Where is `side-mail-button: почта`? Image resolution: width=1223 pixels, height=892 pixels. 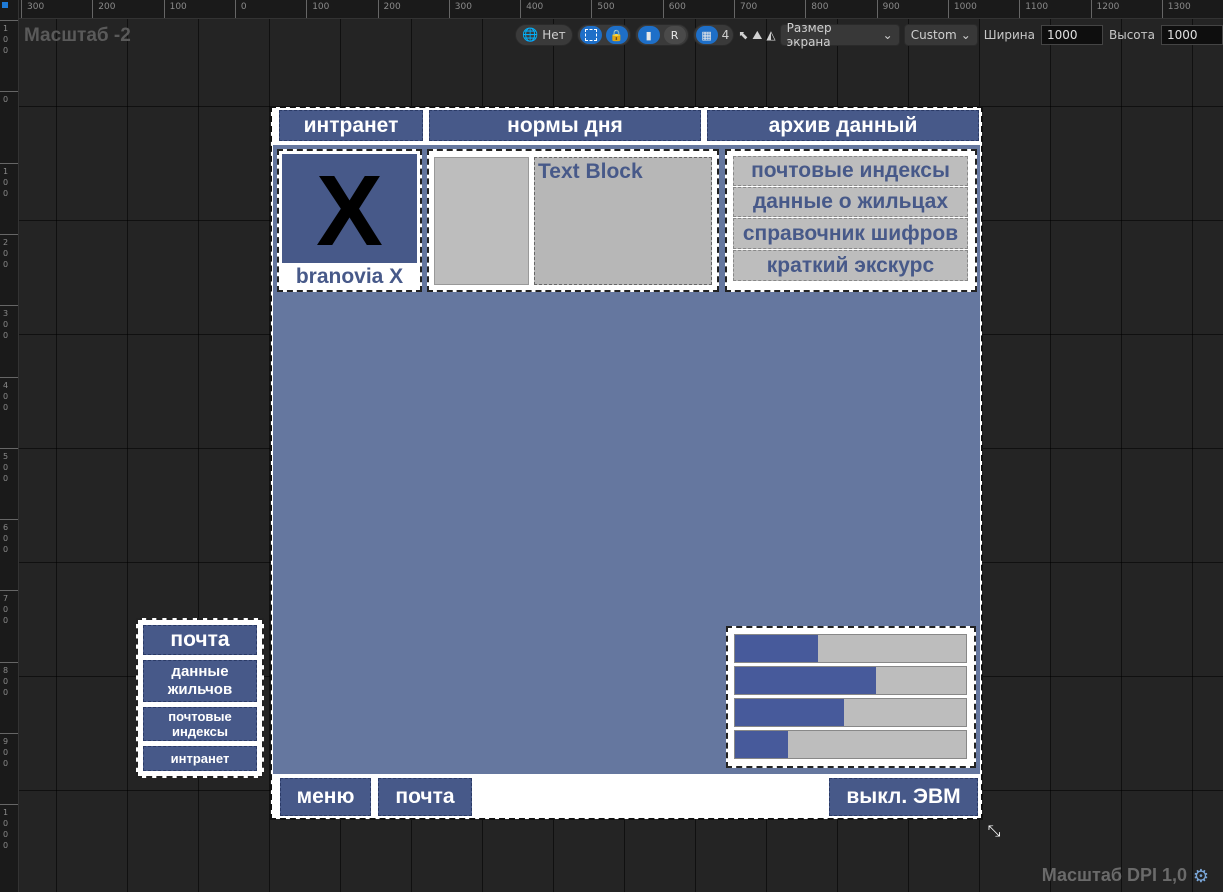 side-mail-button: почта is located at coordinates (200, 640).